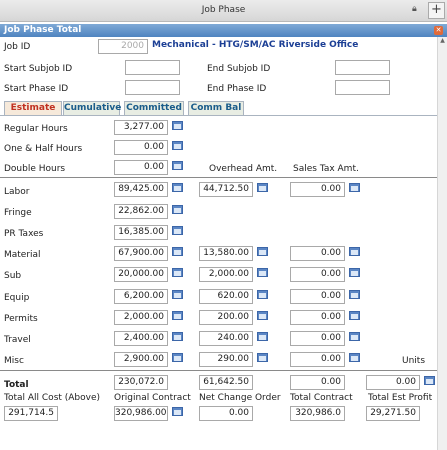  Describe the element at coordinates (442, 42) in the screenshot. I see `scroll-up-arrow-icon: ▲` at that location.